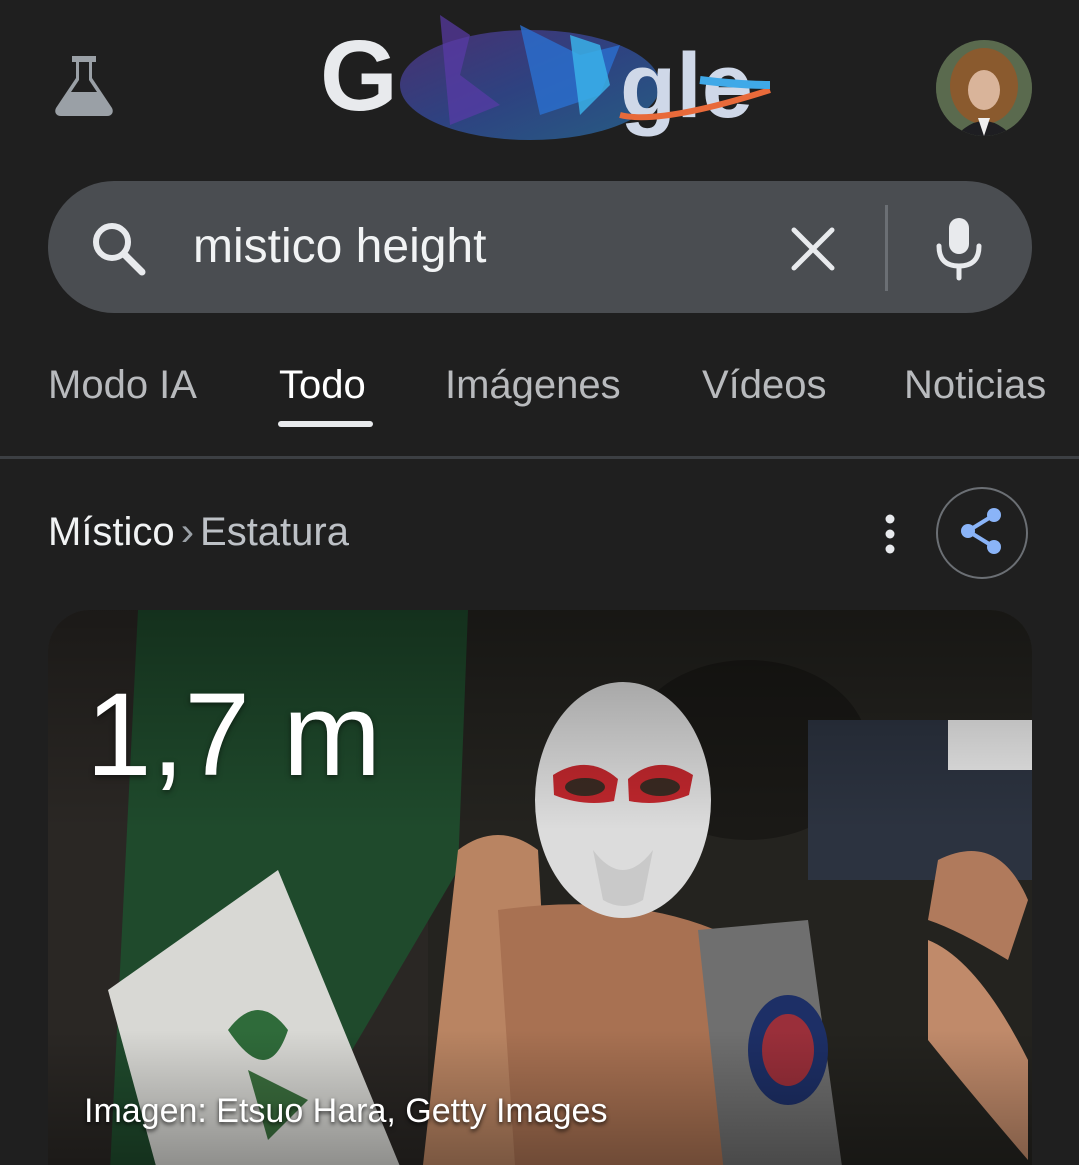  I want to click on flask-icon, so click(84, 84).